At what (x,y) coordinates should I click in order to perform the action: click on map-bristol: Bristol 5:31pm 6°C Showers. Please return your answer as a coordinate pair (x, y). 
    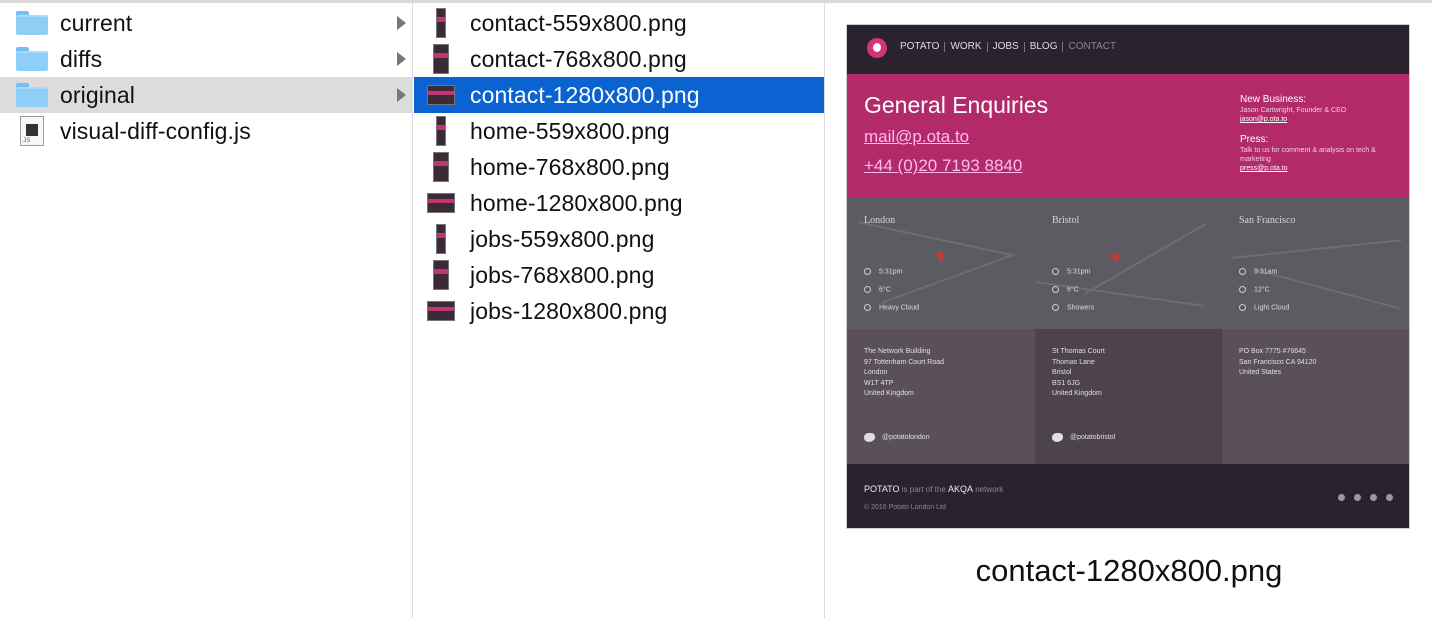
    Looking at the image, I should click on (1128, 263).